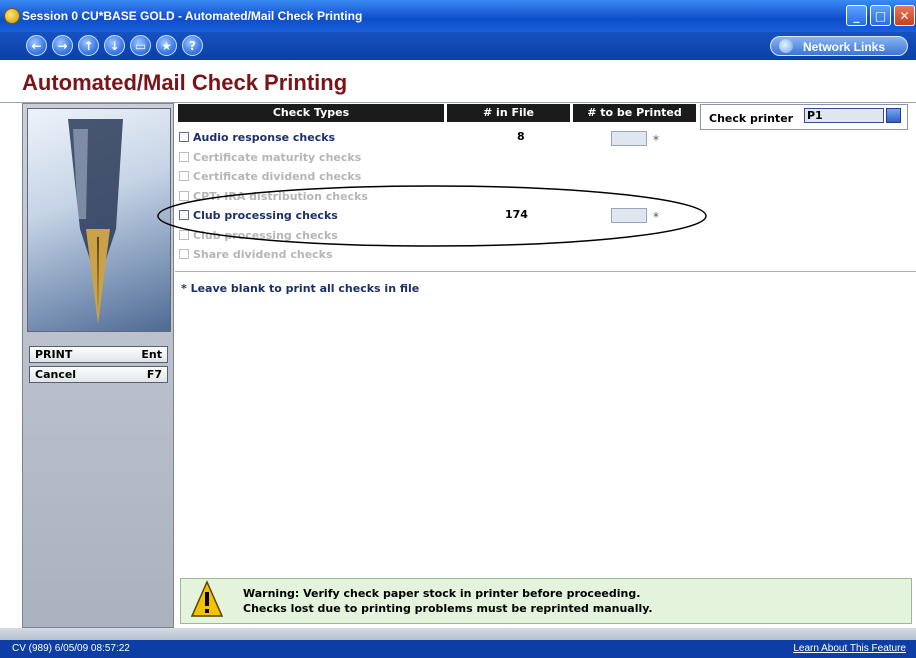 The image size is (916, 658). Describe the element at coordinates (844, 115) in the screenshot. I see `check-printer-input: P1` at that location.